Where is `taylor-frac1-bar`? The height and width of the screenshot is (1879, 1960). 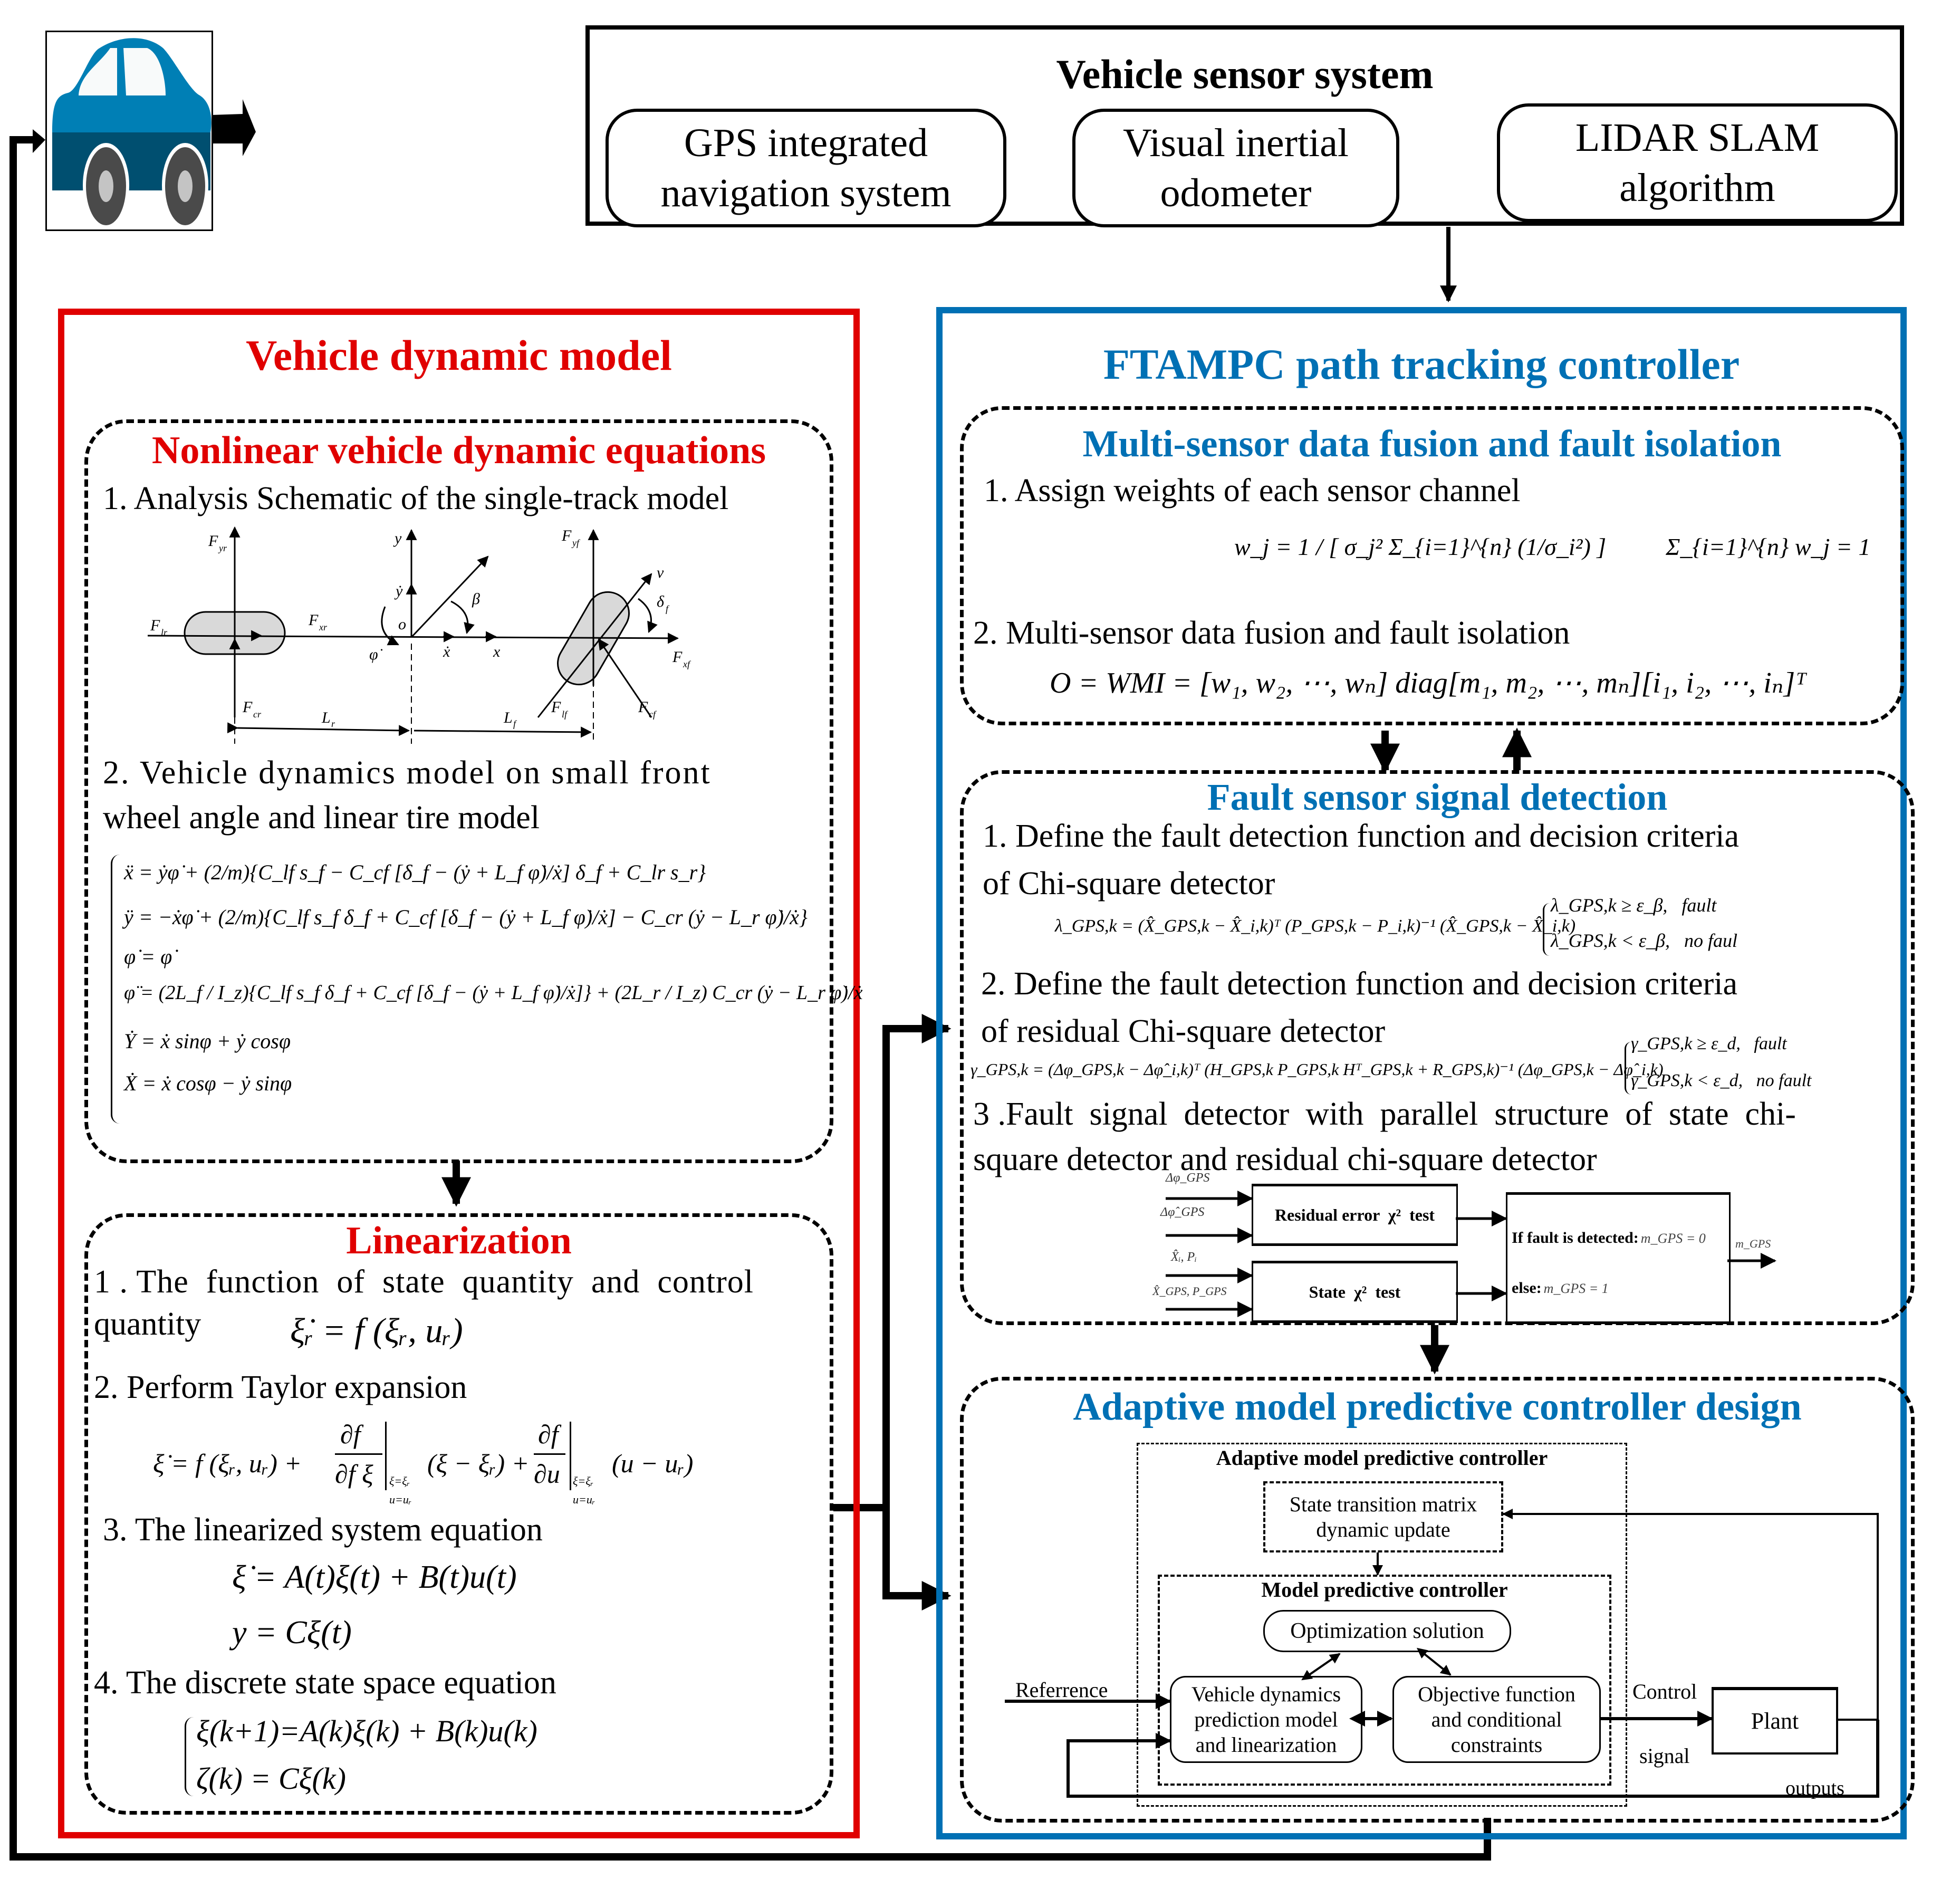 taylor-frac1-bar is located at coordinates (359, 1454).